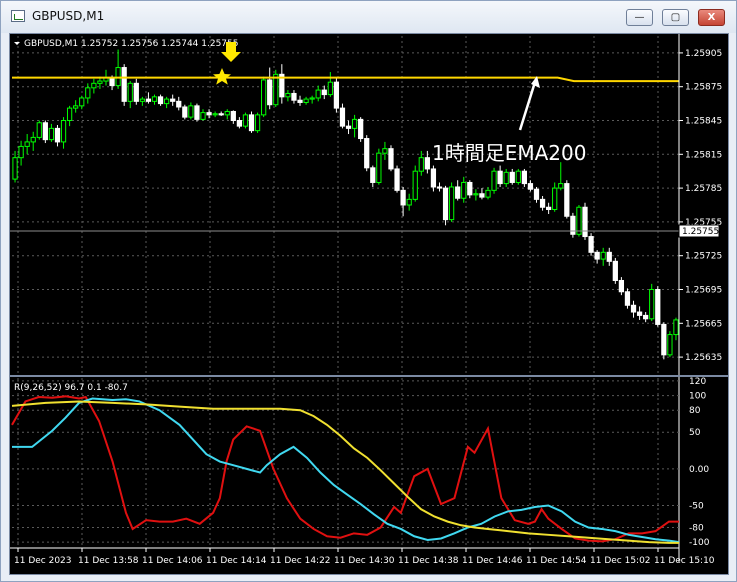 The image size is (737, 582). Describe the element at coordinates (639, 17) in the screenshot. I see `minimize-button: —` at that location.